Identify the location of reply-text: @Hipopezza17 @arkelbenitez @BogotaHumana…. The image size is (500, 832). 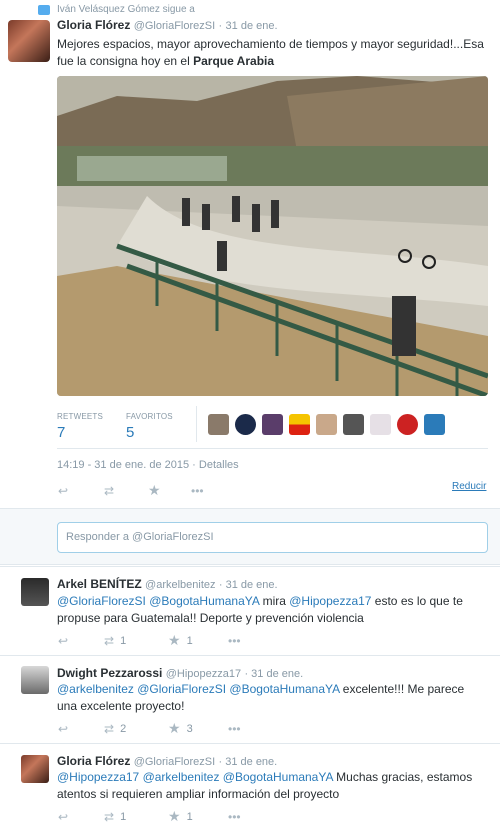
(265, 785).